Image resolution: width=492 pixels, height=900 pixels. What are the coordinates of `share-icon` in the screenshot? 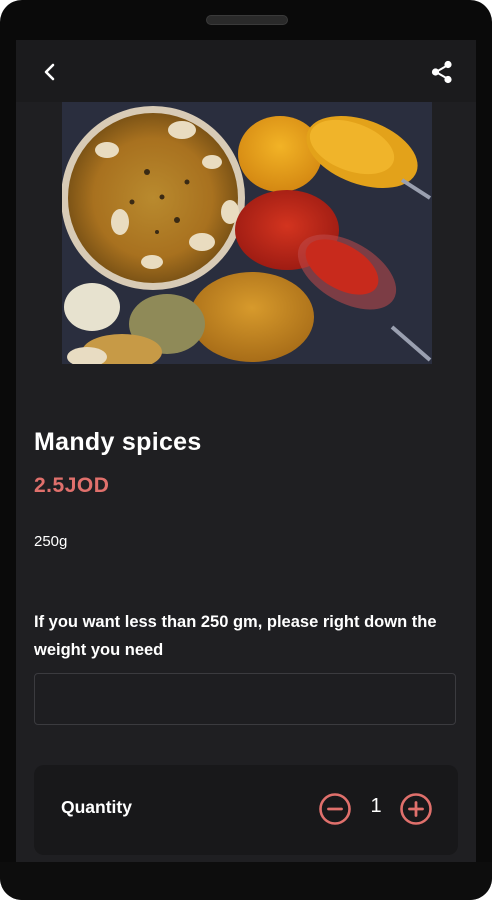 It's located at (442, 72).